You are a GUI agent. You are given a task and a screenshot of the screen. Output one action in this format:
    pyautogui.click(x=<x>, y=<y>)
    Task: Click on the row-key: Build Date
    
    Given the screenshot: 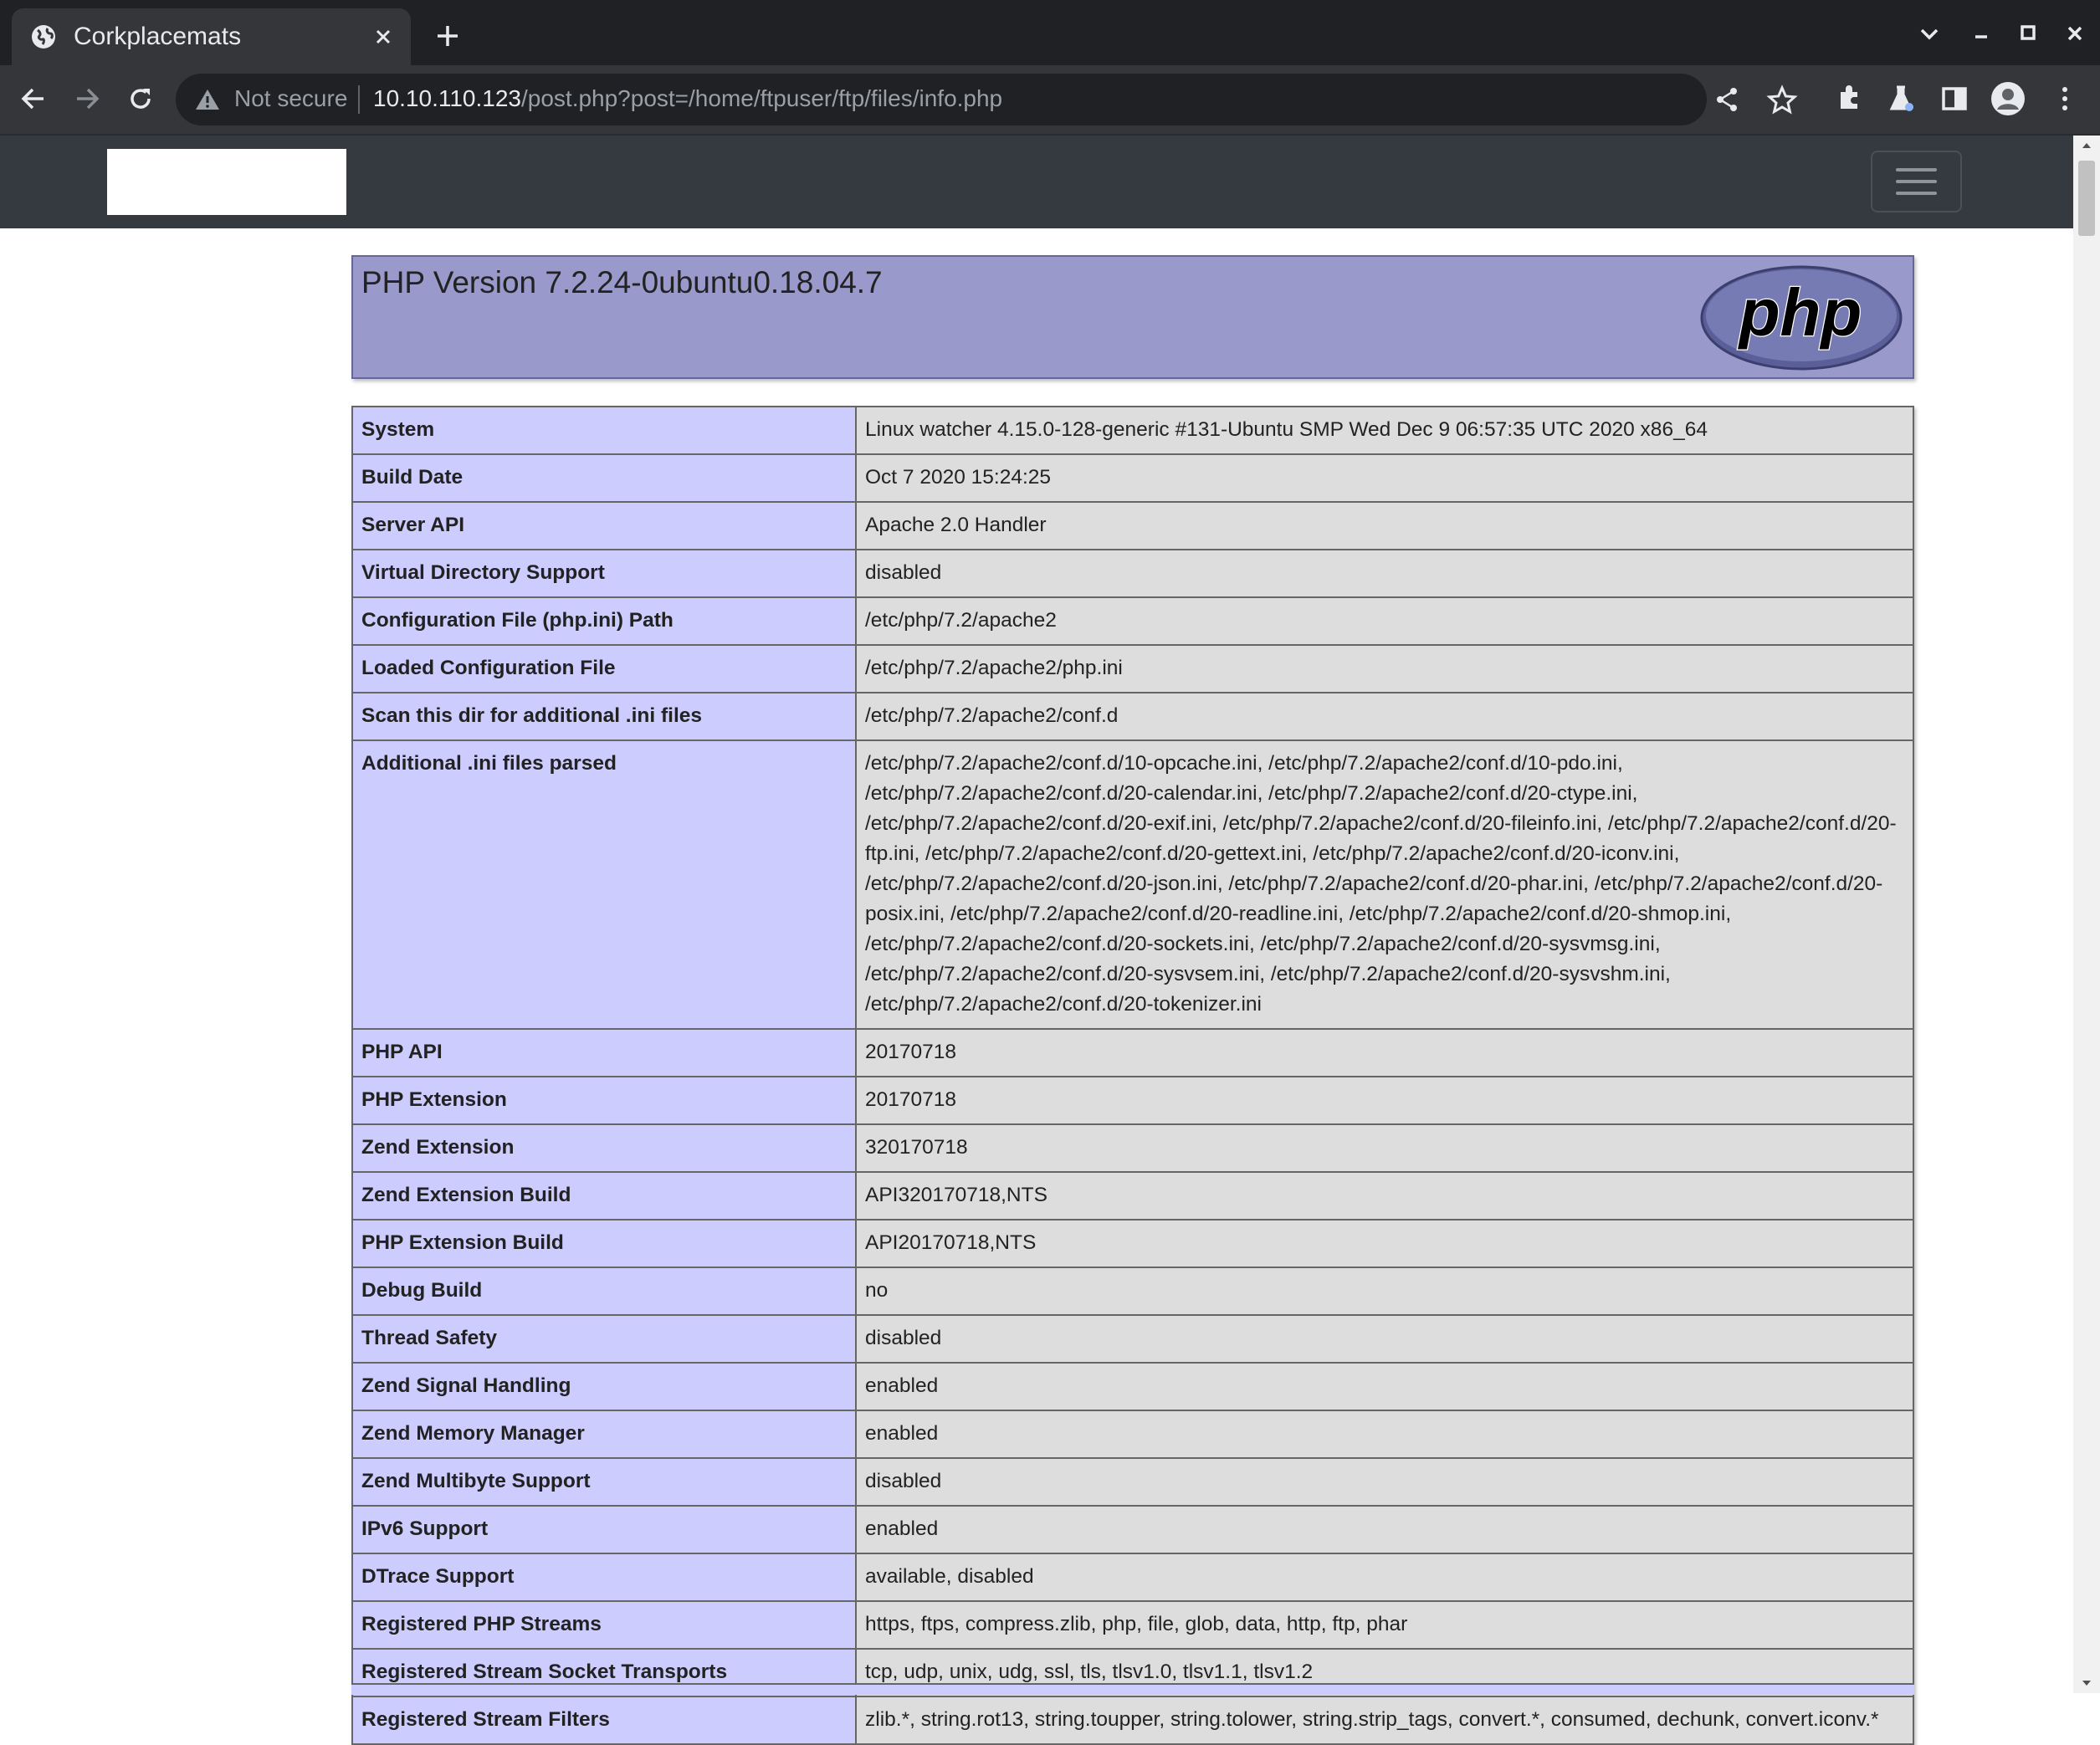 What is the action you would take?
    pyautogui.click(x=604, y=478)
    